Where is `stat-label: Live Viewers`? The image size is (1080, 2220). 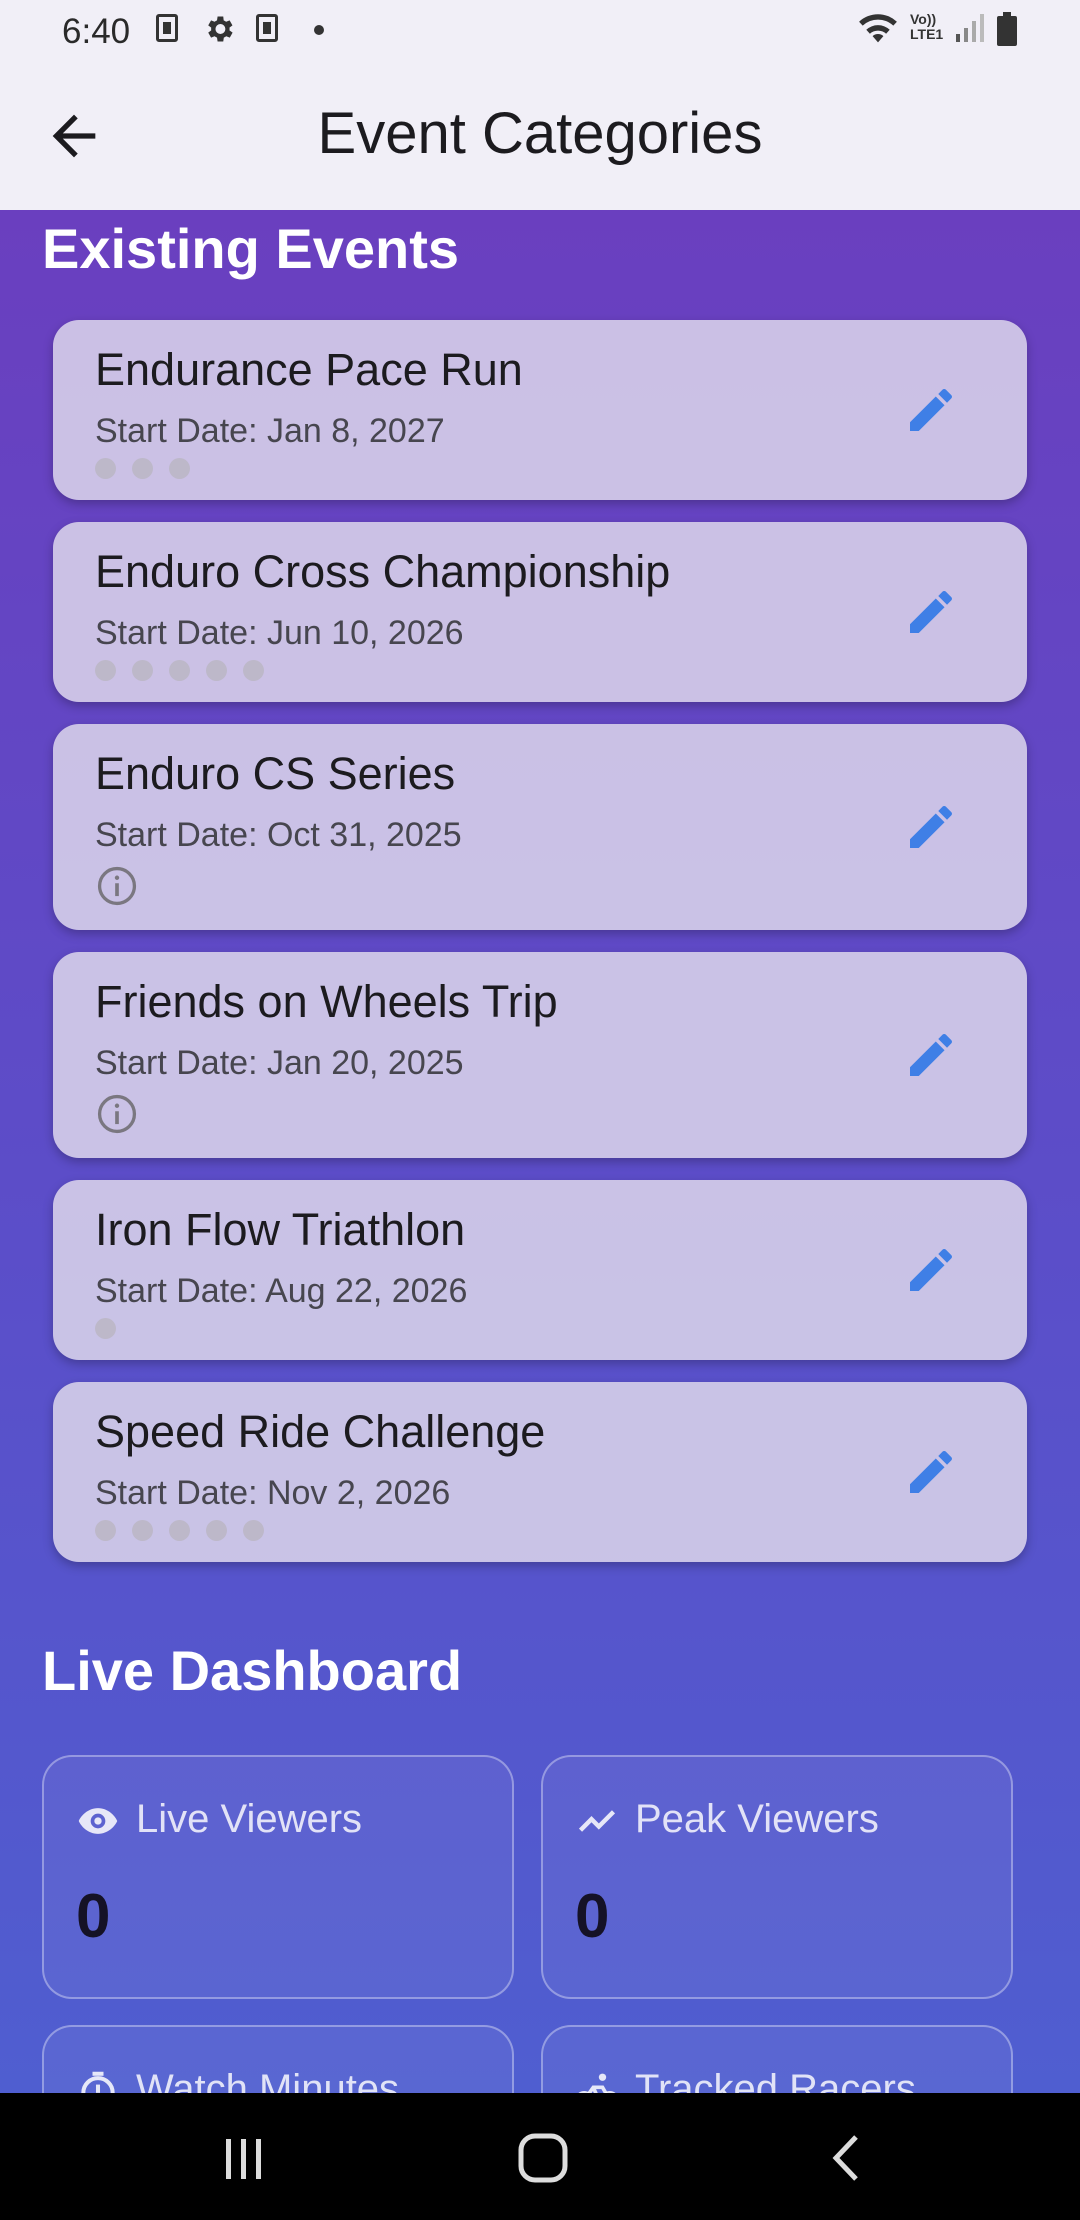 stat-label: Live Viewers is located at coordinates (249, 1819).